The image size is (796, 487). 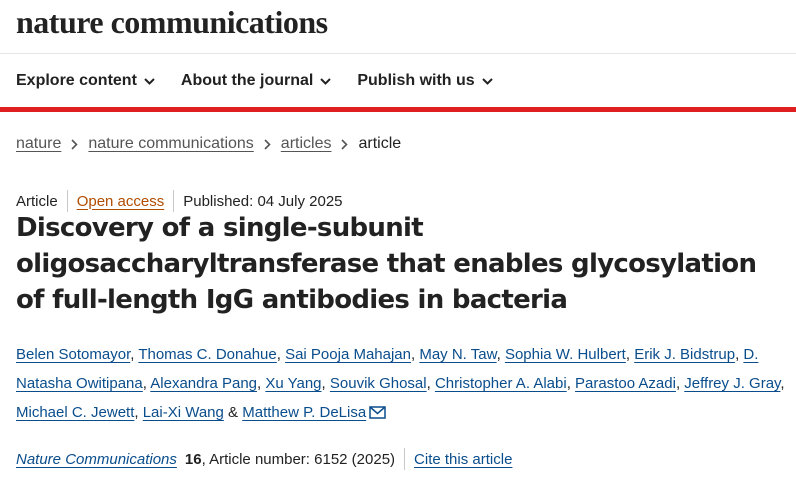 I want to click on author-link: Sophia W. Hulbert, so click(x=565, y=354).